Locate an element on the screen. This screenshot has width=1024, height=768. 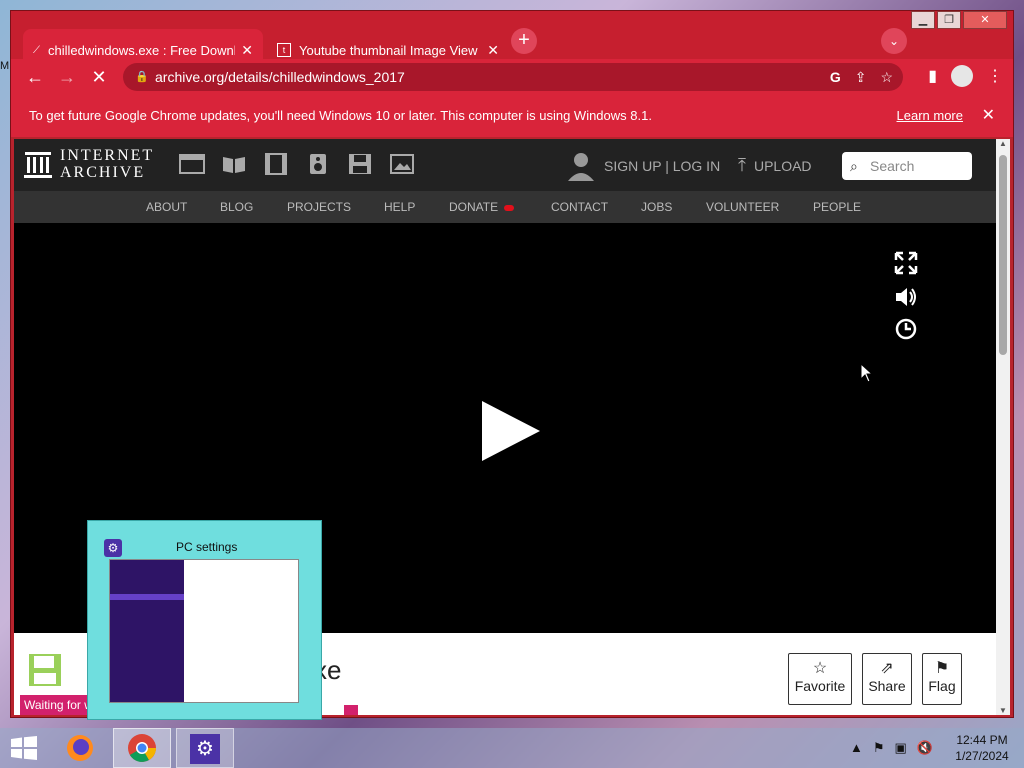
heart-icon is located at coordinates (509, 208).